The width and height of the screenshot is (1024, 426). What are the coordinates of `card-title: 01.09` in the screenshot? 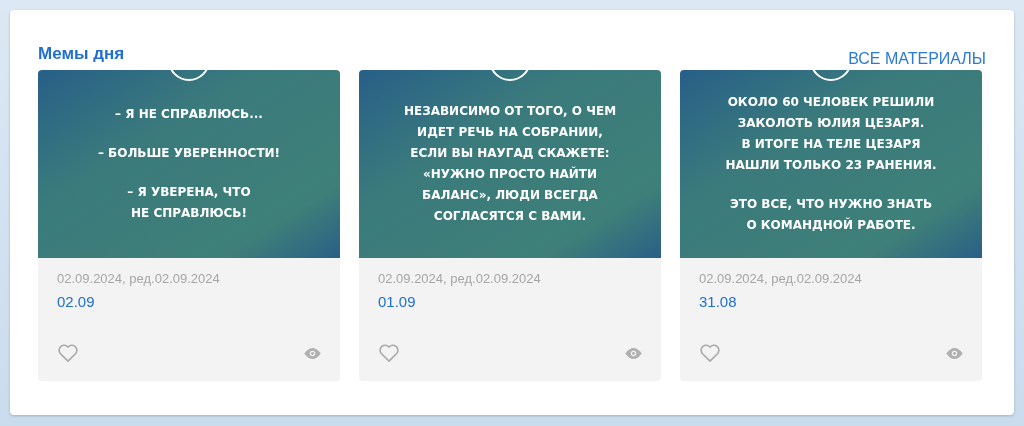 It's located at (510, 301).